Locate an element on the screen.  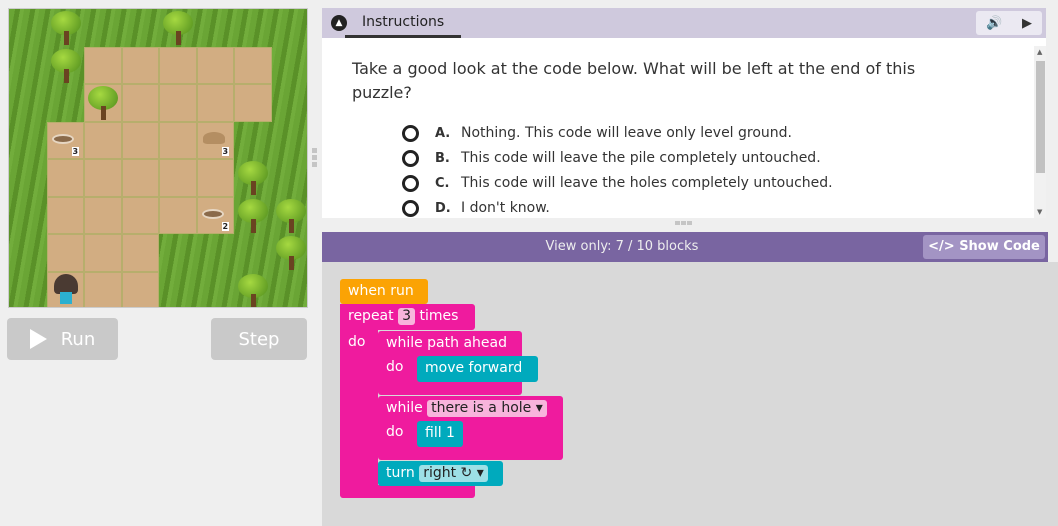
repeat-block-end is located at coordinates (407, 491).